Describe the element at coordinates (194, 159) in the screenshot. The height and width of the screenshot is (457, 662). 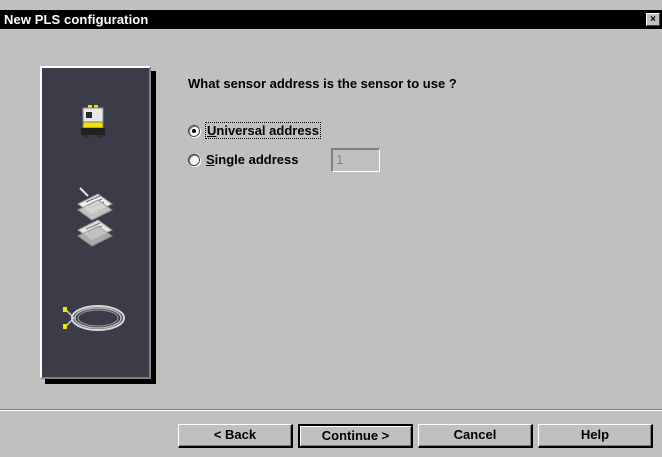
I see `single-address-radio` at that location.